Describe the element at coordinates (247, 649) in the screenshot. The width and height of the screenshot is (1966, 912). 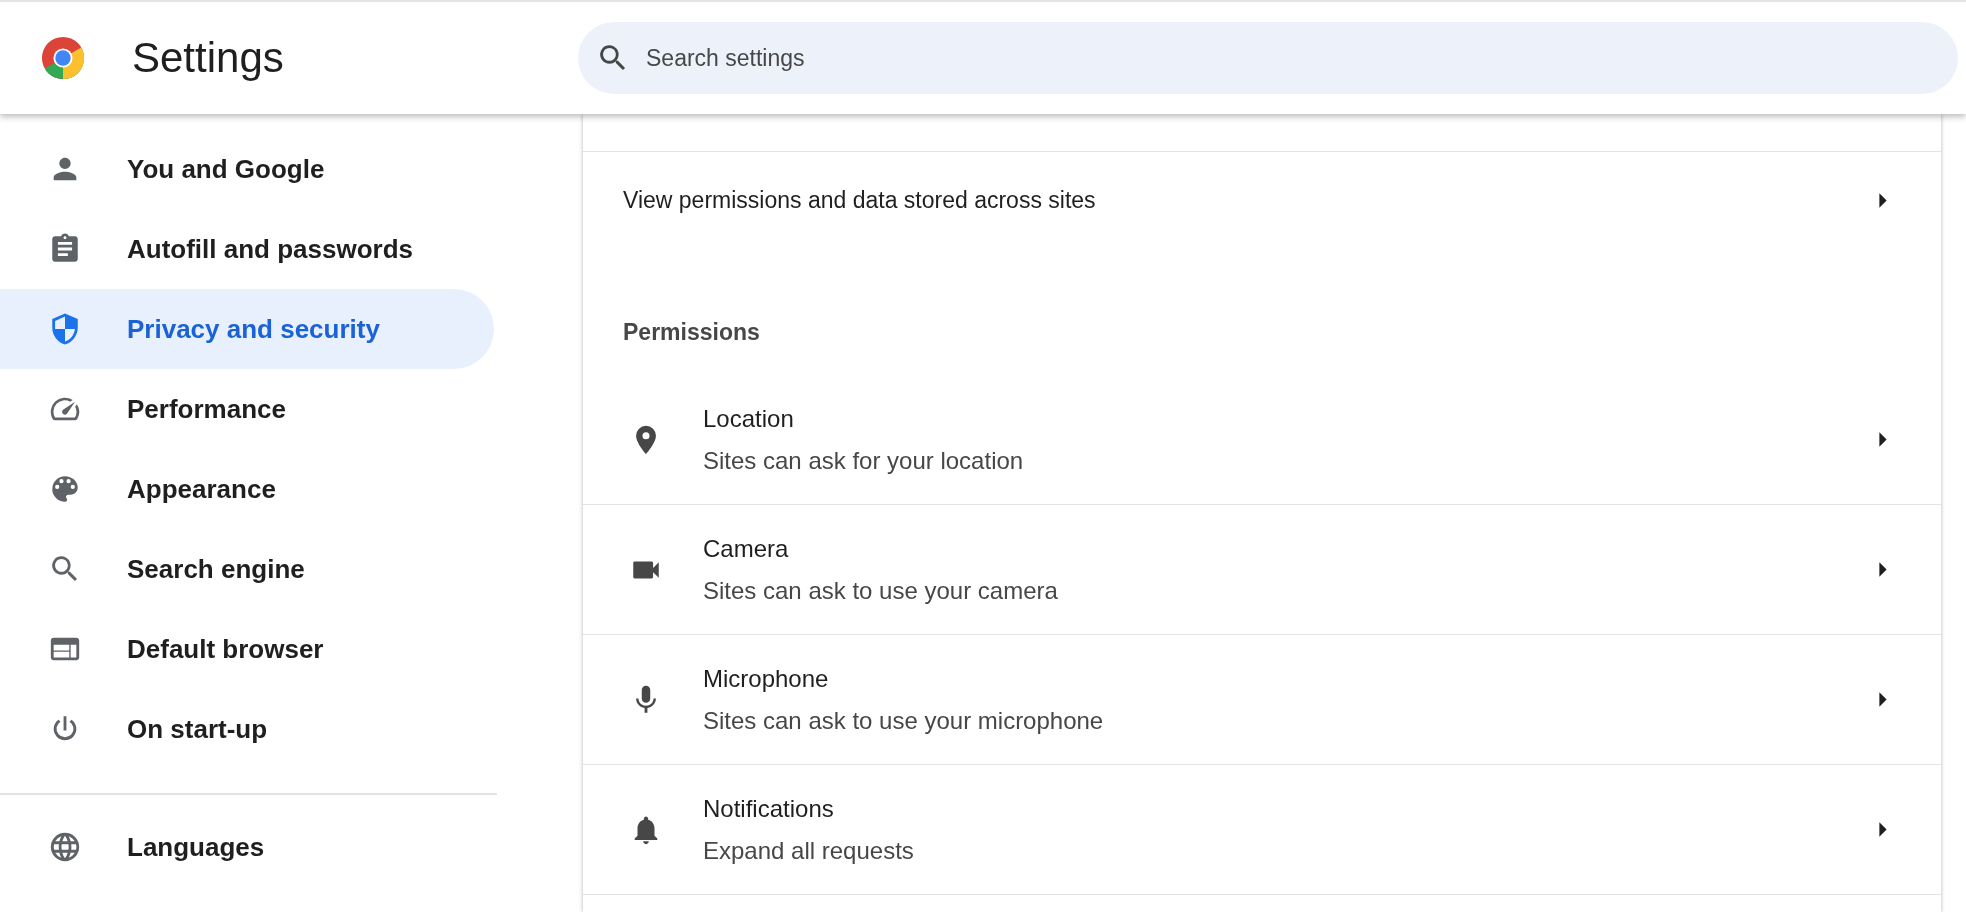
I see `sidebar-item: Default browser` at that location.